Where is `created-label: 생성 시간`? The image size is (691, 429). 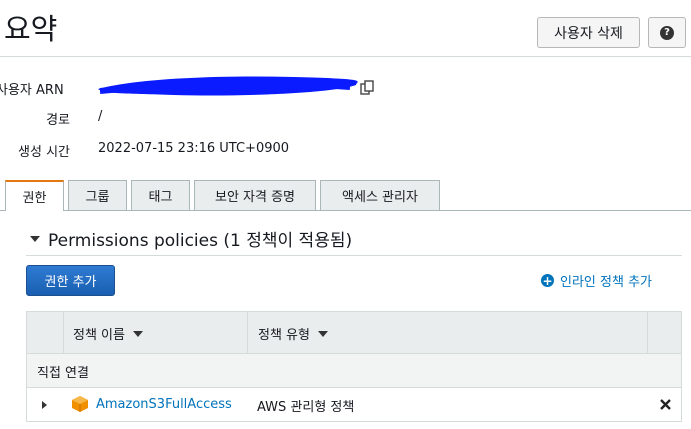 created-label: 생성 시간 is located at coordinates (44, 152).